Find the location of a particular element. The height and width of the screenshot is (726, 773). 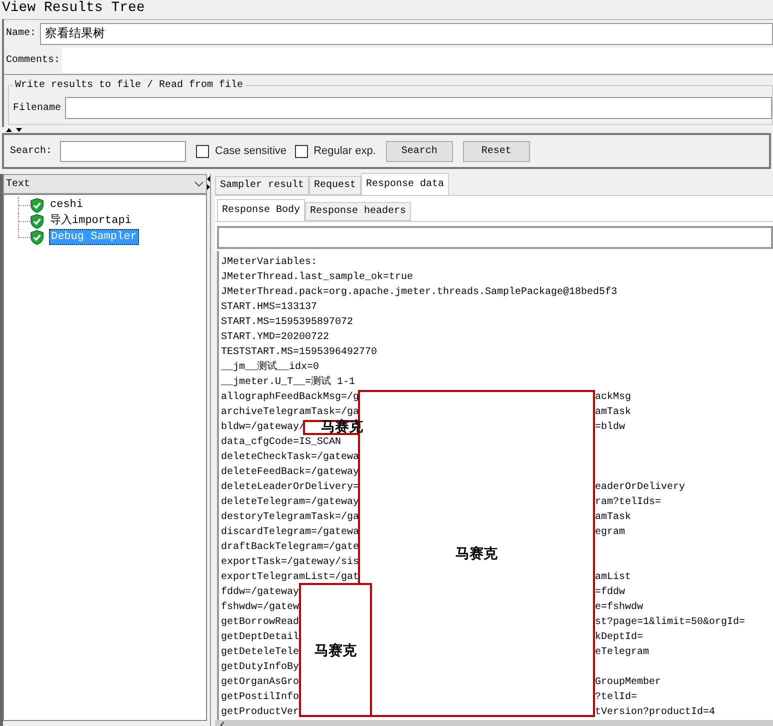

response-line: JMeterThread.last_sample_ok=true is located at coordinates (317, 277).